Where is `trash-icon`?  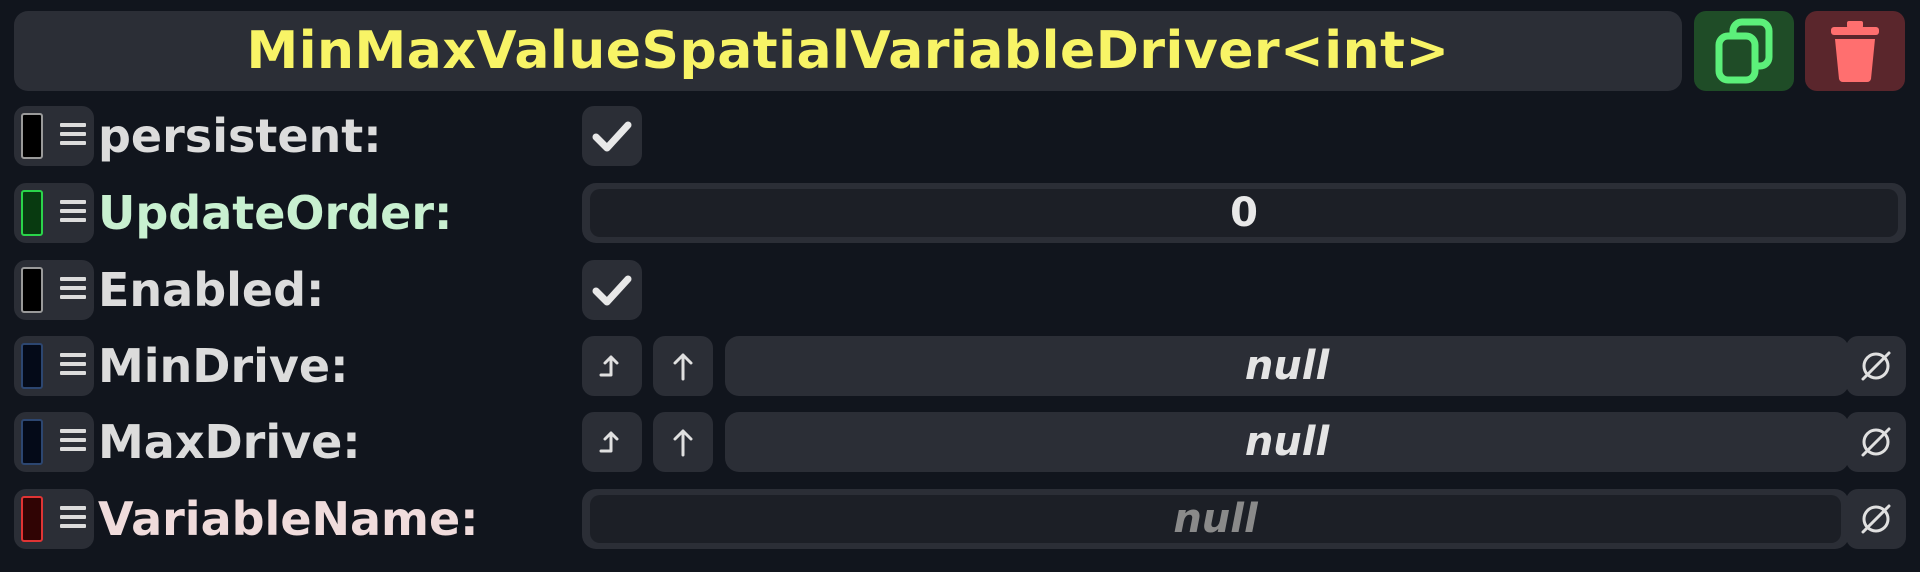 trash-icon is located at coordinates (1855, 51).